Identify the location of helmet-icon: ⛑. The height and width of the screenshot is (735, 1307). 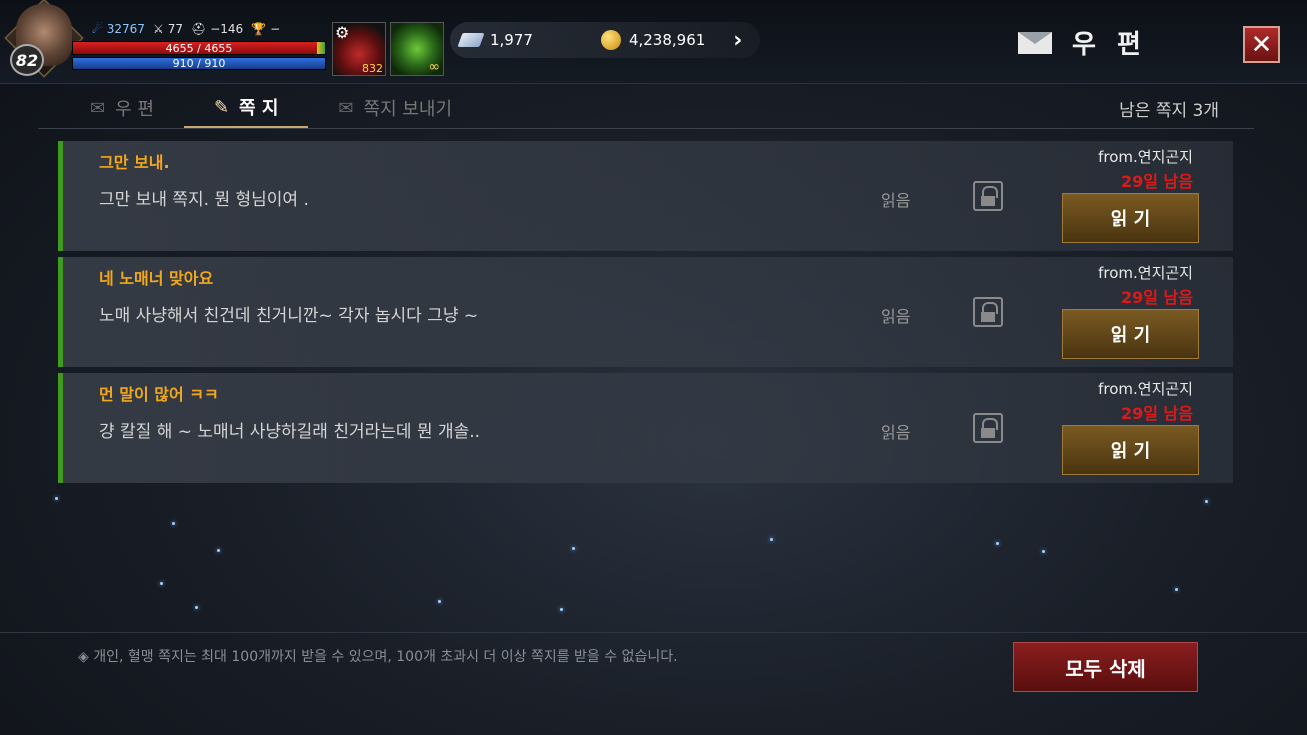
(199, 29).